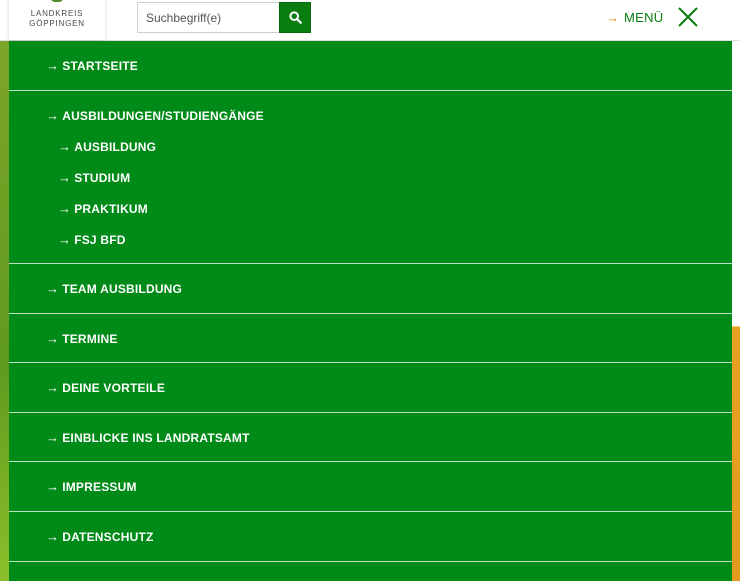 The height and width of the screenshot is (581, 740). Describe the element at coordinates (90, 338) in the screenshot. I see `menu-link-label: TERMINE` at that location.